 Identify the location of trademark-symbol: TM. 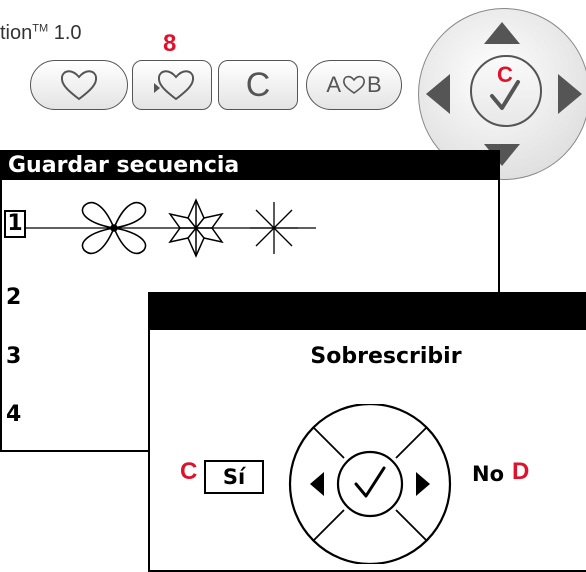
(40, 28).